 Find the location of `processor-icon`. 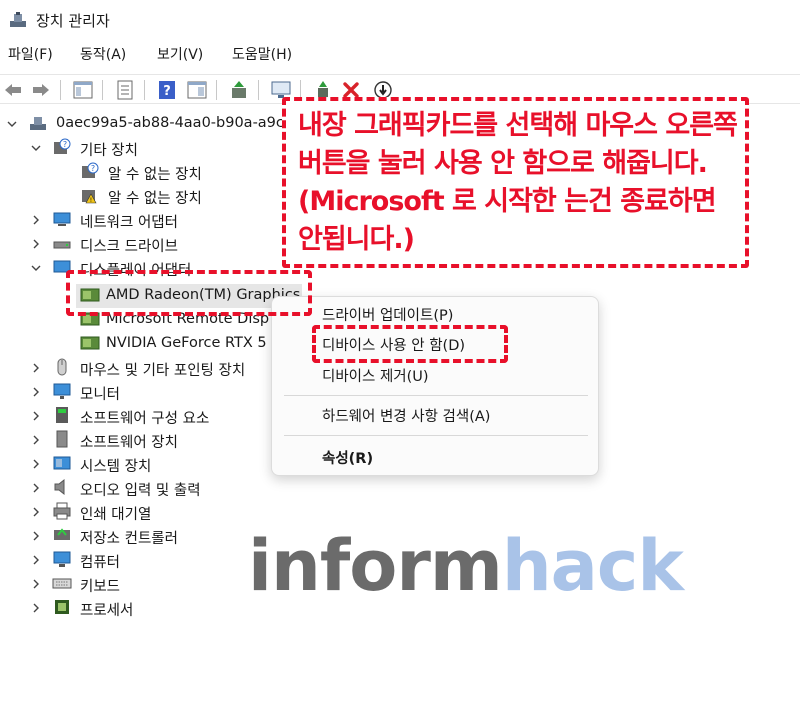

processor-icon is located at coordinates (62, 607).